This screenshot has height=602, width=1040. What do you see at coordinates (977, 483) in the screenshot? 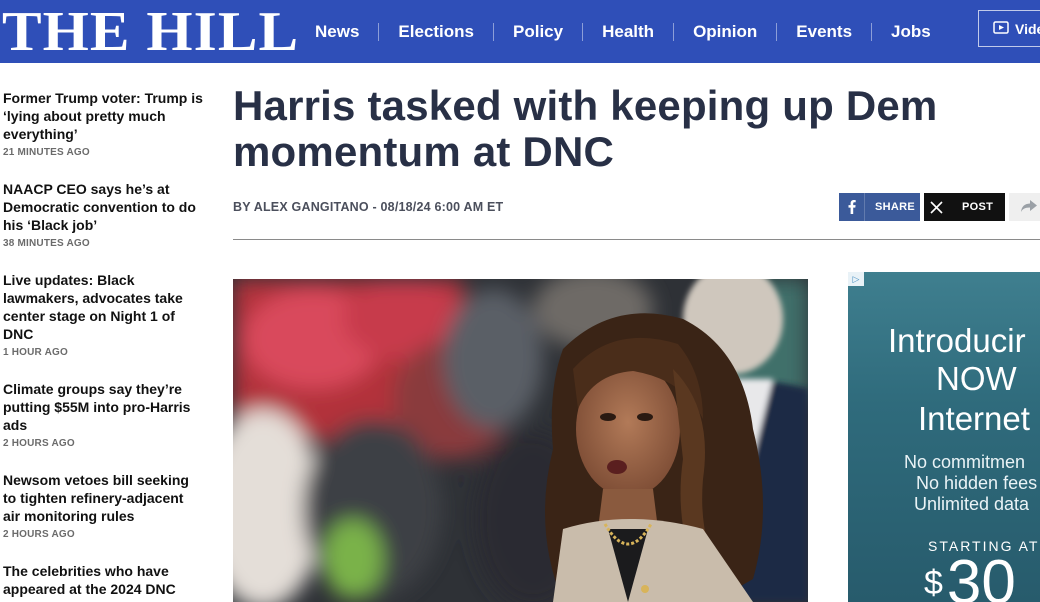
I see `ad-feature-2: No hidden fees` at bounding box center [977, 483].